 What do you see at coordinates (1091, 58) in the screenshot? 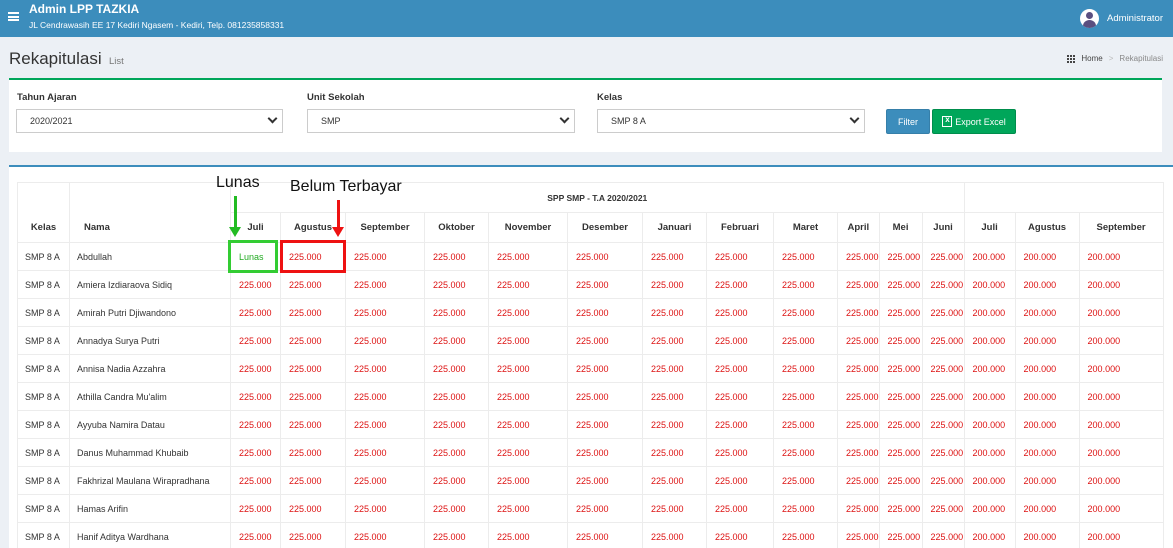
I see `breadcrumb-home: Home` at bounding box center [1091, 58].